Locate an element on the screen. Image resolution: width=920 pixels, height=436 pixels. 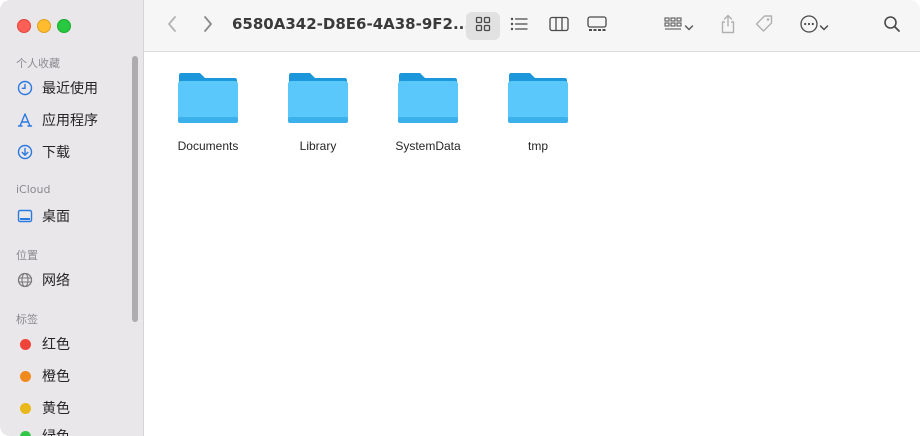
back-button is located at coordinates (172, 26).